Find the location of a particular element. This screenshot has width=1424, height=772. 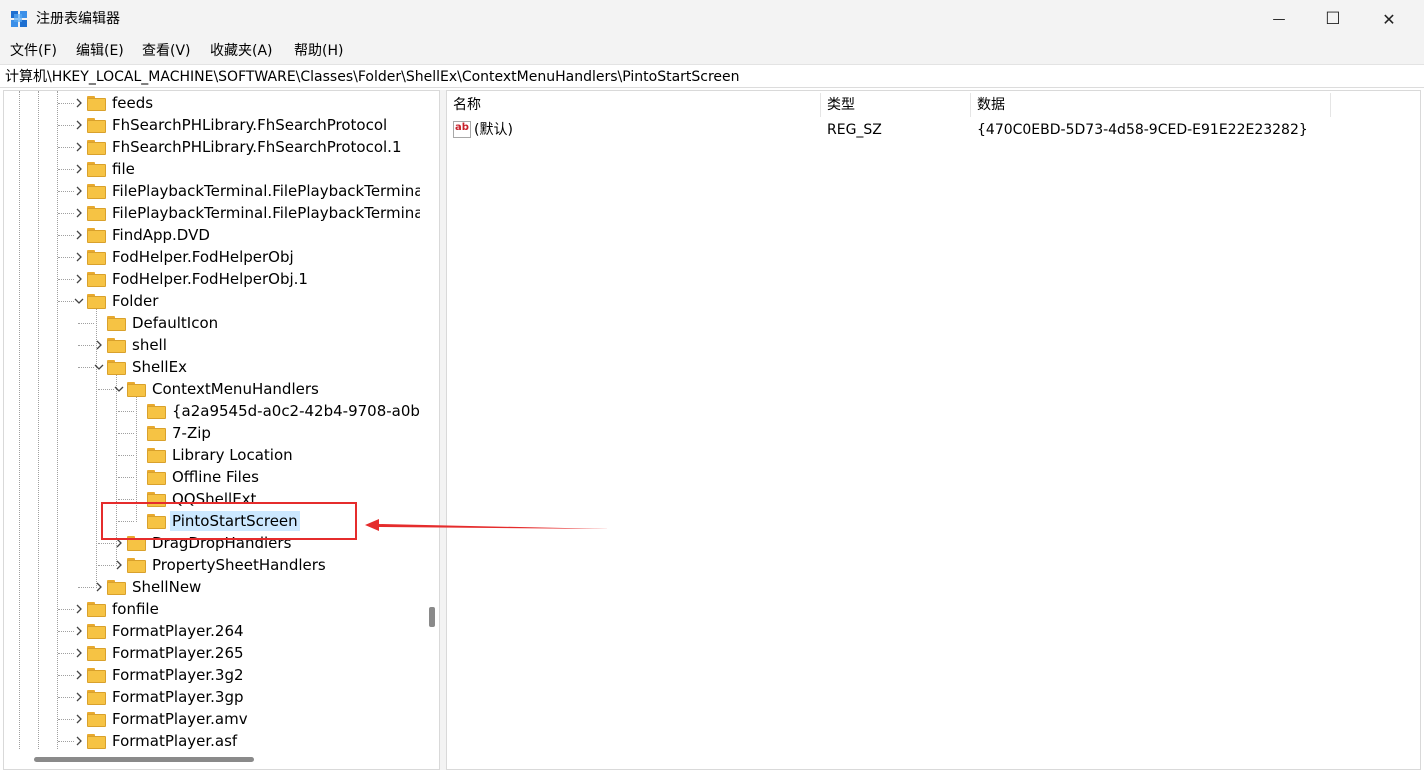

tree-node-label: Folder is located at coordinates (135, 301).